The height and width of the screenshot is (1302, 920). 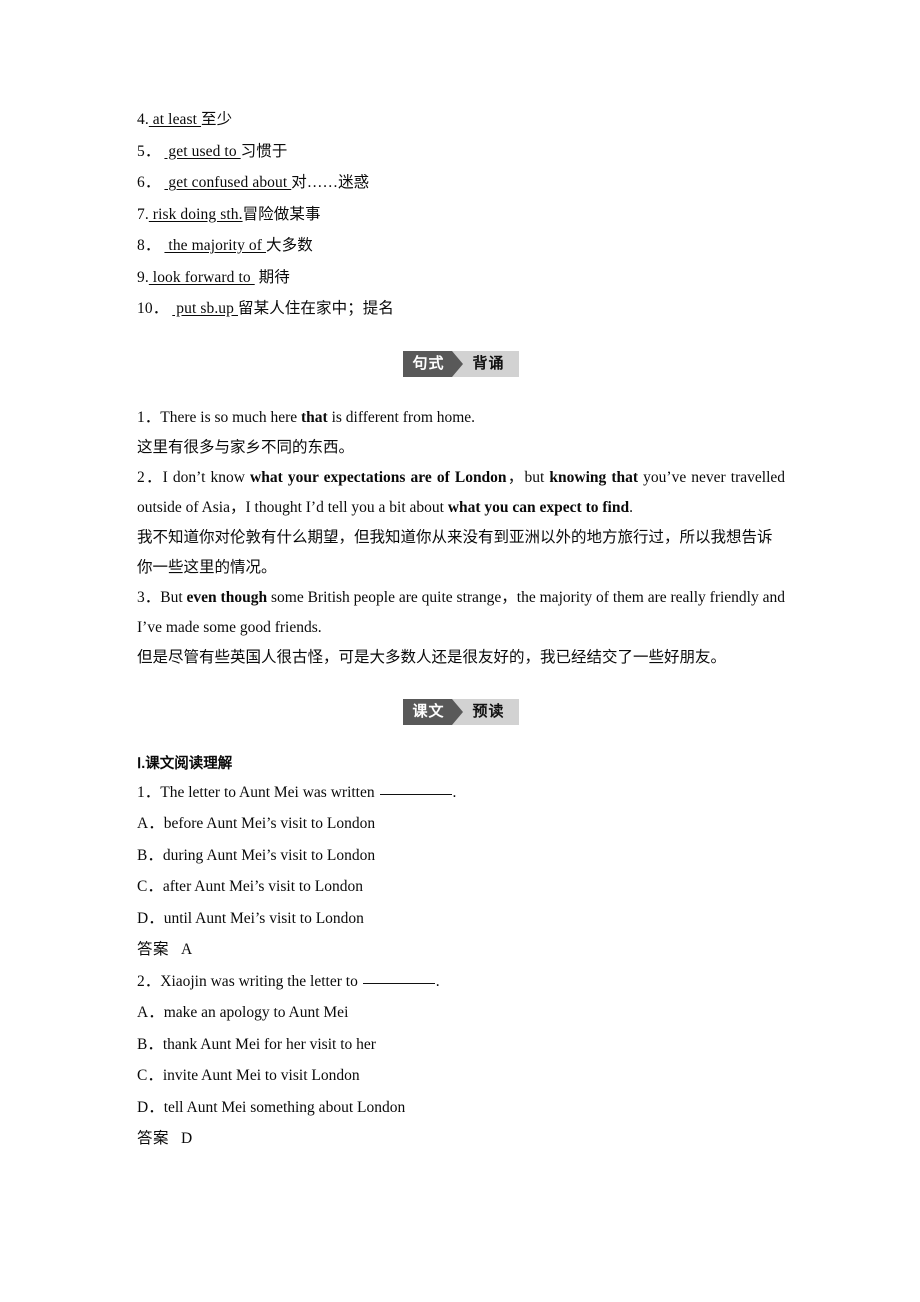 What do you see at coordinates (227, 597) in the screenshot?
I see `sentence-bold-fragment: even though` at bounding box center [227, 597].